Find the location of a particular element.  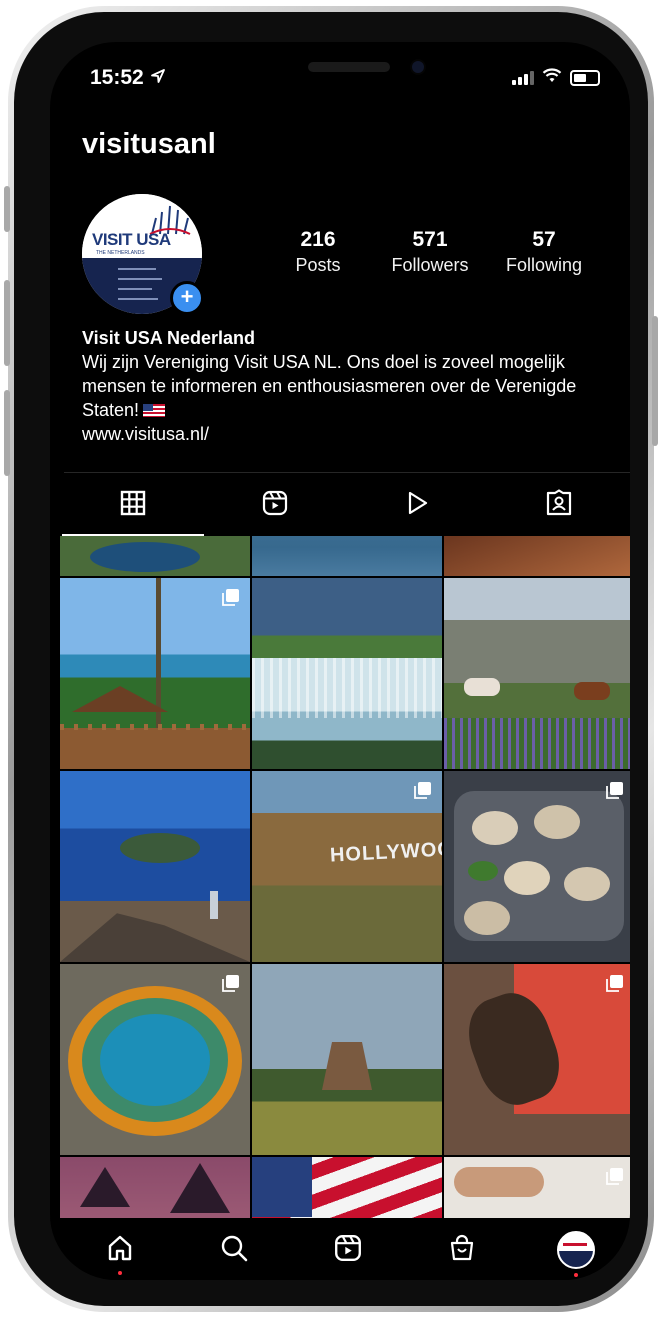

profile-tabs is located at coordinates (346, 505).